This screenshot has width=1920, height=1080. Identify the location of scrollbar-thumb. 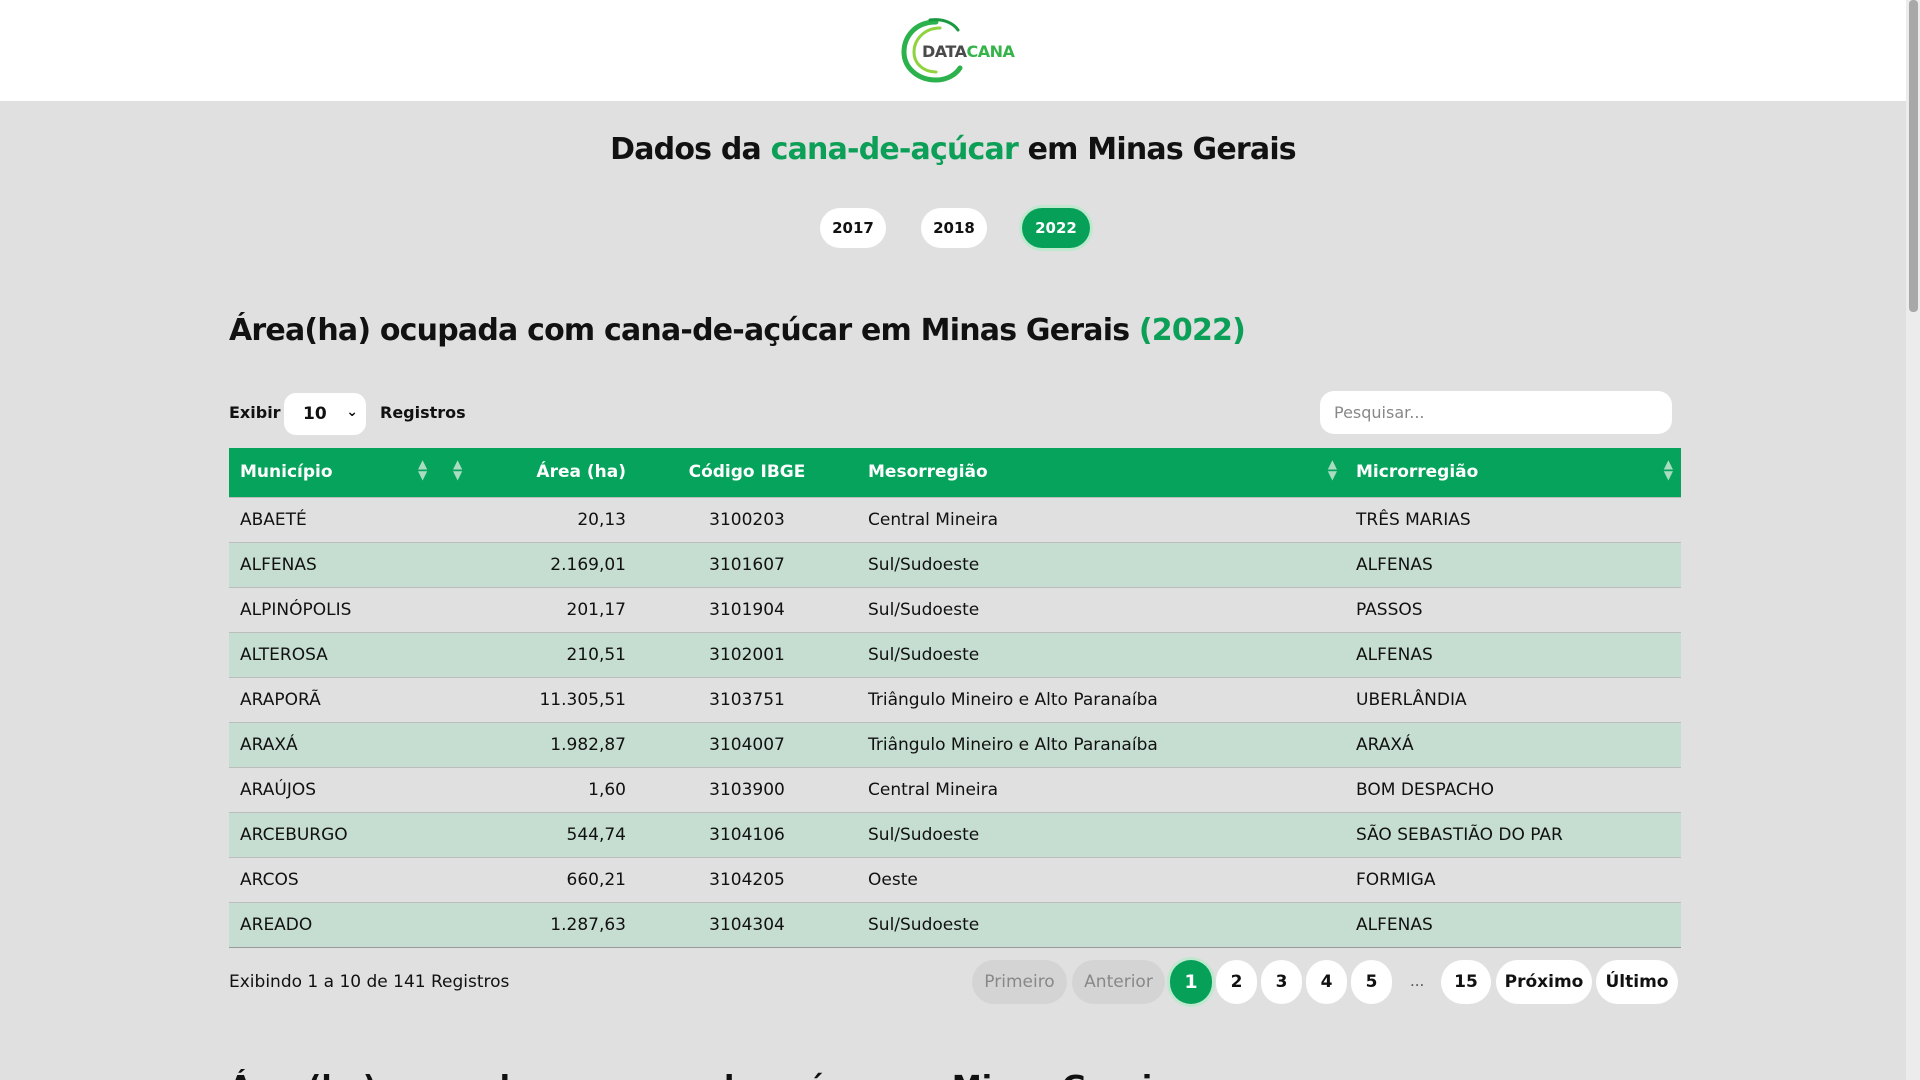
(1913, 156).